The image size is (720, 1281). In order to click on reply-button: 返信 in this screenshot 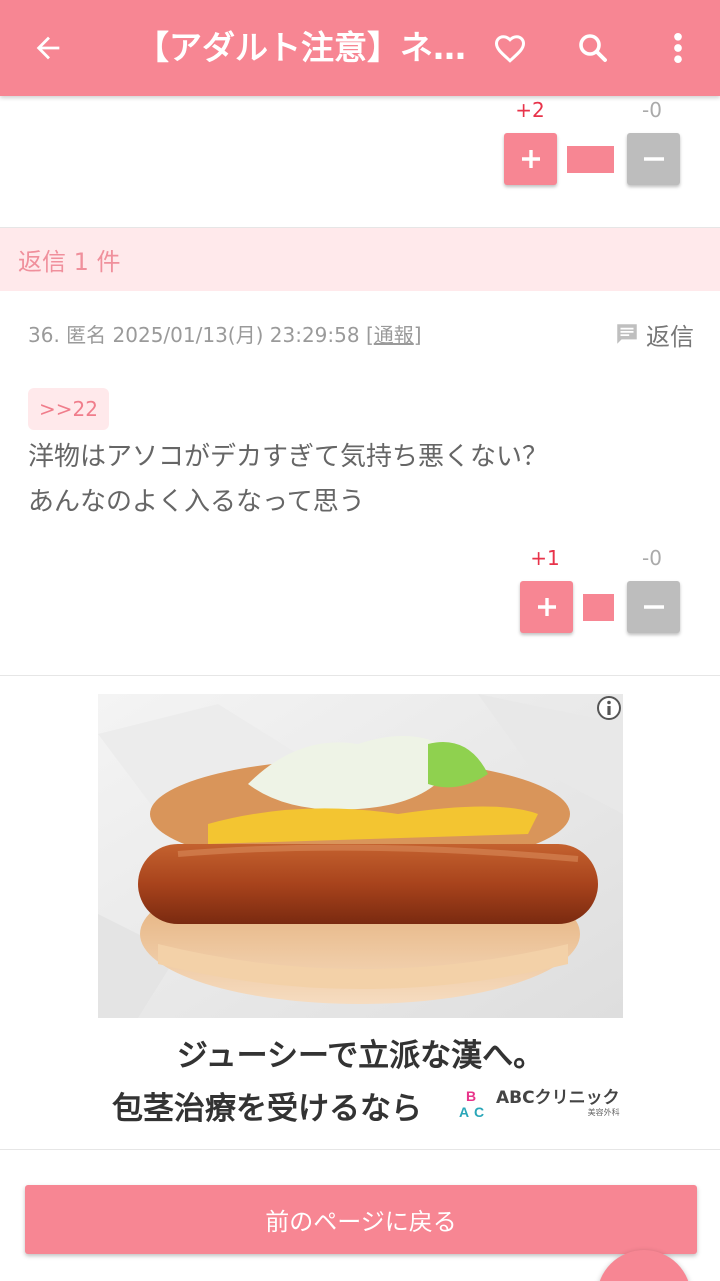, I will do `click(654, 334)`.